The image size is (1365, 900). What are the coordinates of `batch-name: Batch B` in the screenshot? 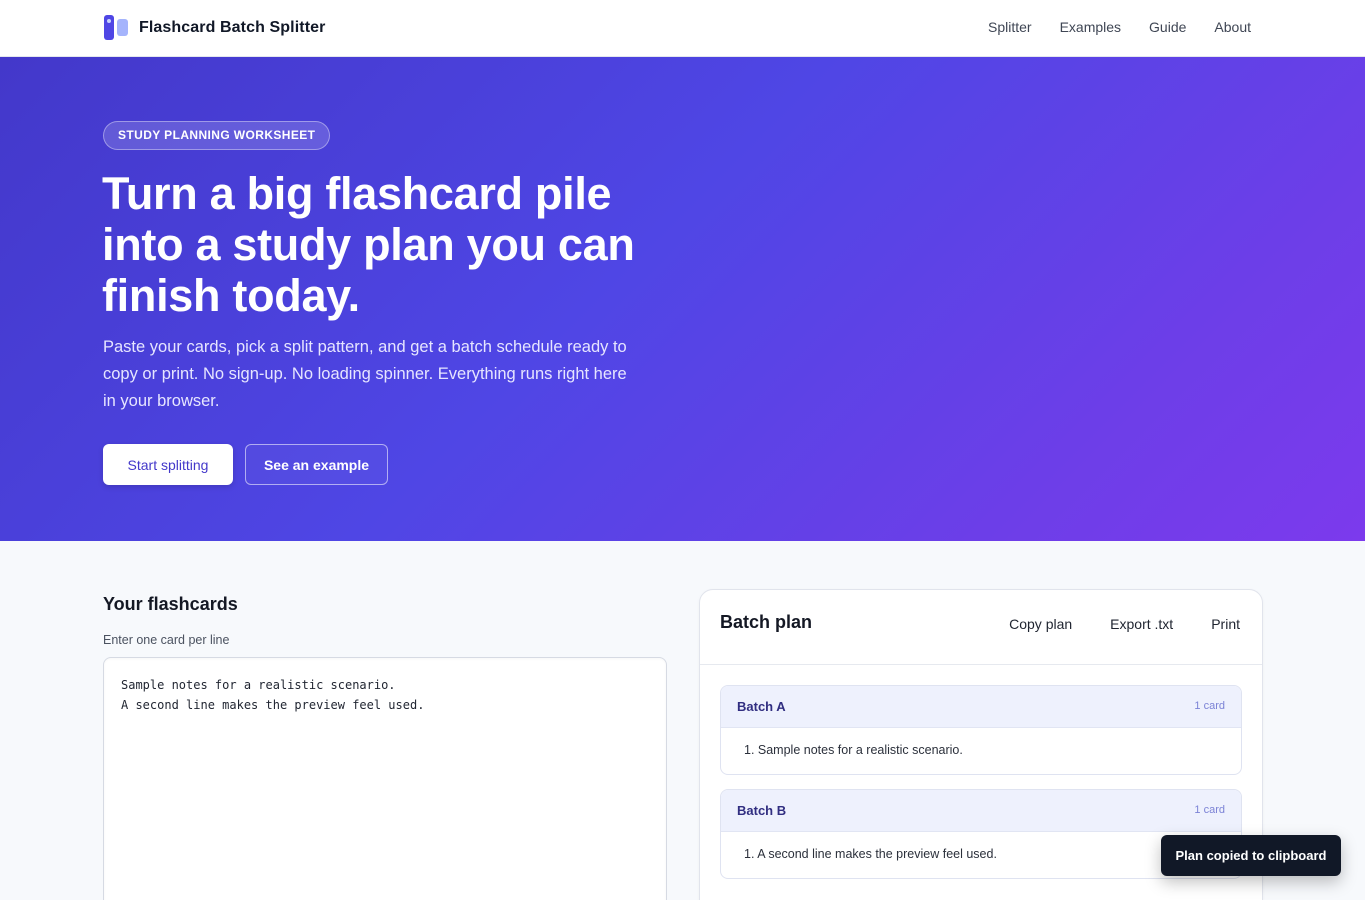 It's located at (762, 810).